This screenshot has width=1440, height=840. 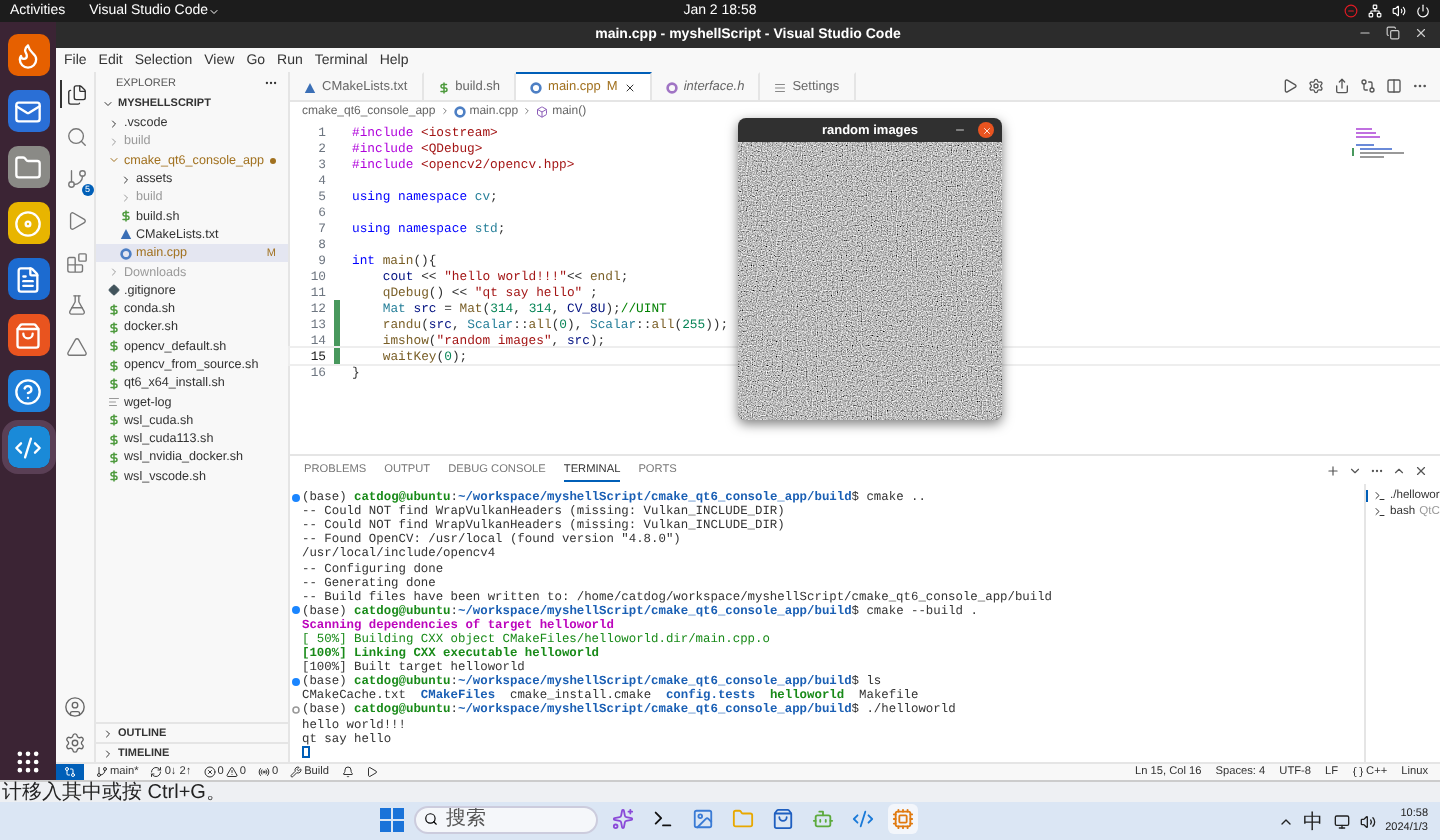 I want to click on chip-icon, so click(x=903, y=819).